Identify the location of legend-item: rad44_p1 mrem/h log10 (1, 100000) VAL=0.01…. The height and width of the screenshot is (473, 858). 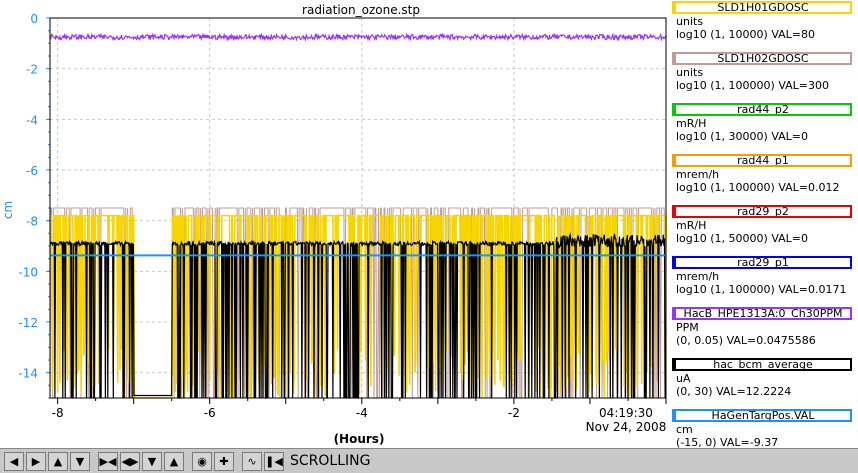
(764, 178).